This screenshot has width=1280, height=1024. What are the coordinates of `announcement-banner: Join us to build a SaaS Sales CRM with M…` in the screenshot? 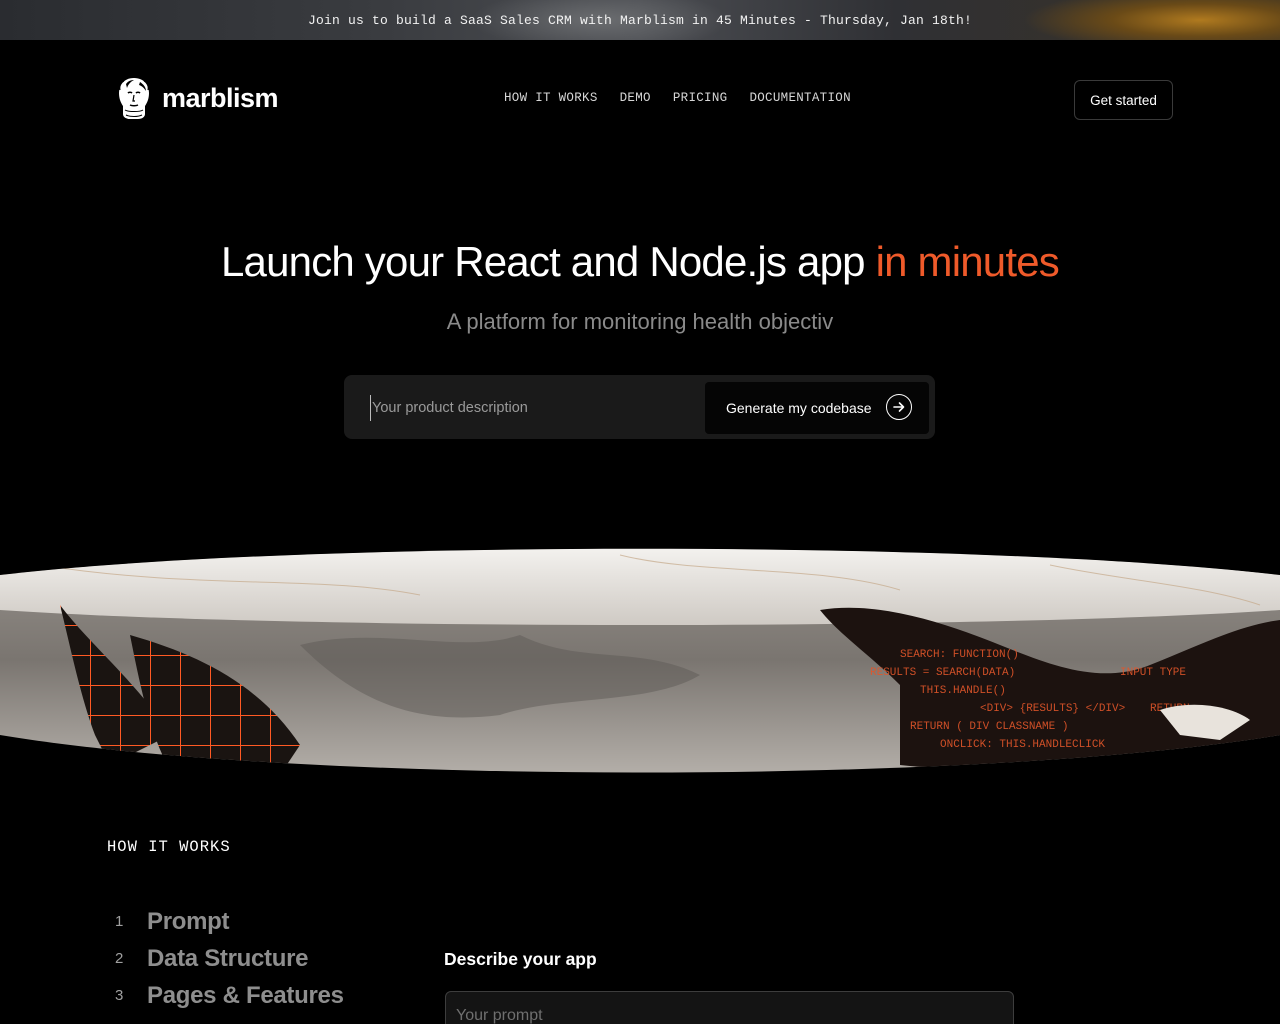 It's located at (640, 20).